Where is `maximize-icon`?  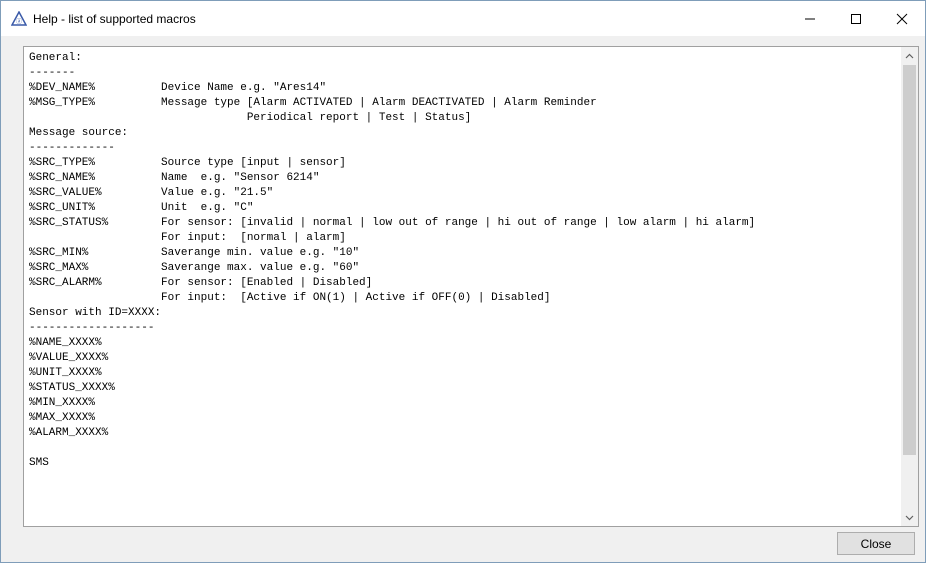
maximize-icon is located at coordinates (856, 18).